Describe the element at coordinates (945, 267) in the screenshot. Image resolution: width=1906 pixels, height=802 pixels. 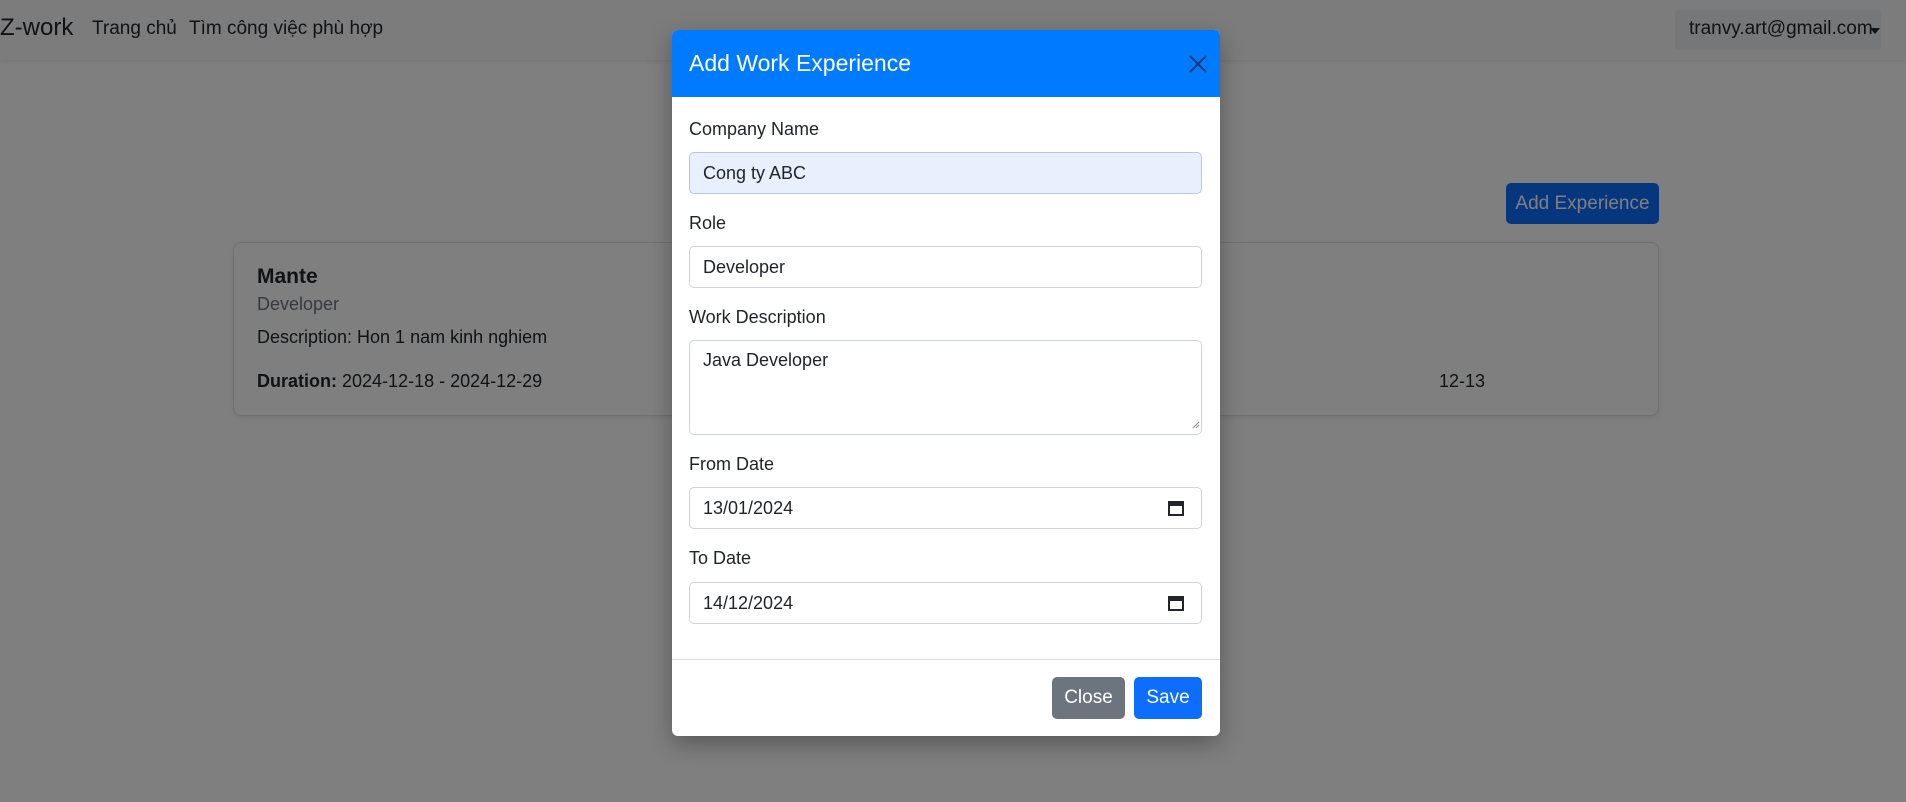
I see `role-input` at that location.